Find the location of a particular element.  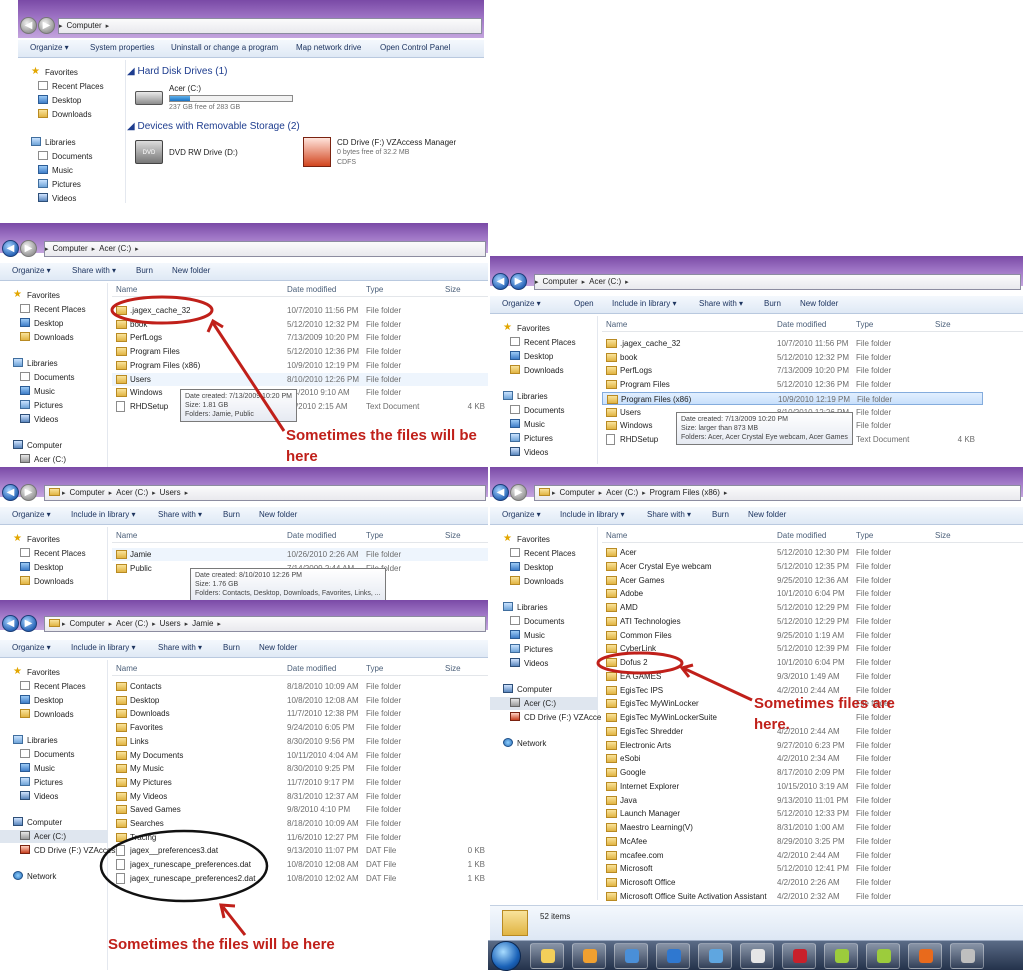

include-in-library-button: Include in library ▾ is located at coordinates (592, 514).